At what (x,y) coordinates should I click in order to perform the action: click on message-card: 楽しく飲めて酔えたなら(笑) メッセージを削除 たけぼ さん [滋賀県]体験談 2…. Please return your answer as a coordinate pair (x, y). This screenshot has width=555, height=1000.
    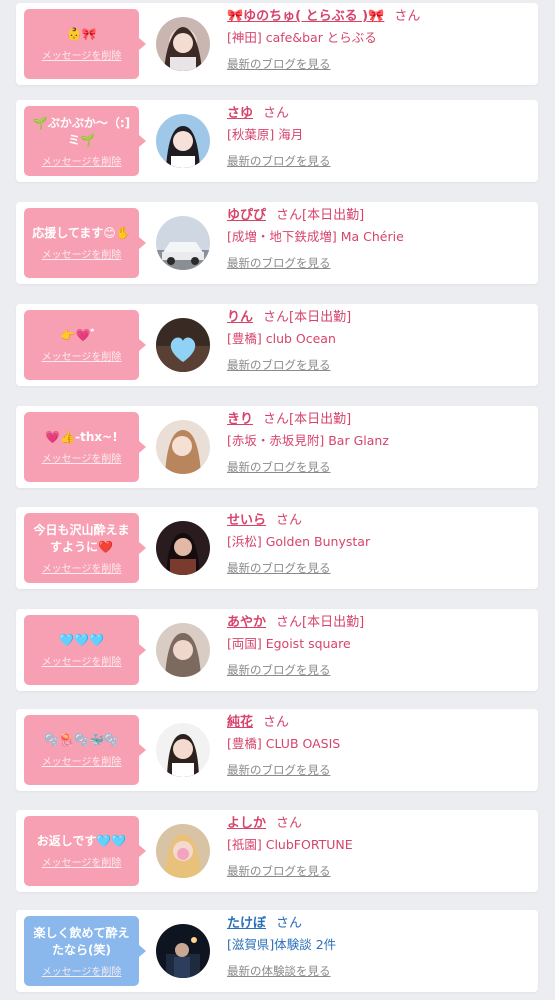
    Looking at the image, I should click on (277, 951).